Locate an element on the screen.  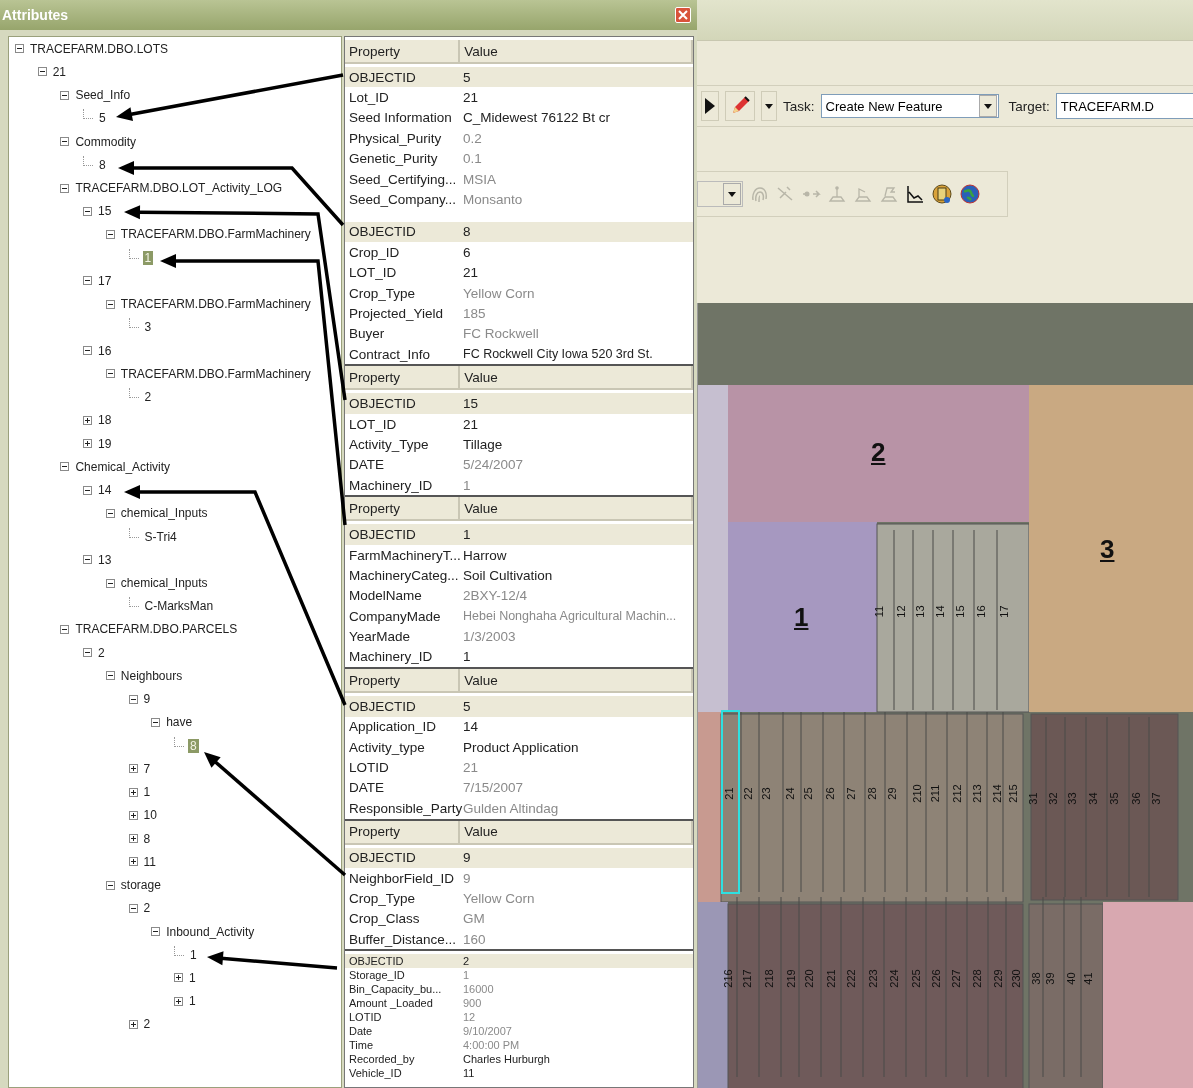
tree-node: storage is located at coordinates (140, 885).